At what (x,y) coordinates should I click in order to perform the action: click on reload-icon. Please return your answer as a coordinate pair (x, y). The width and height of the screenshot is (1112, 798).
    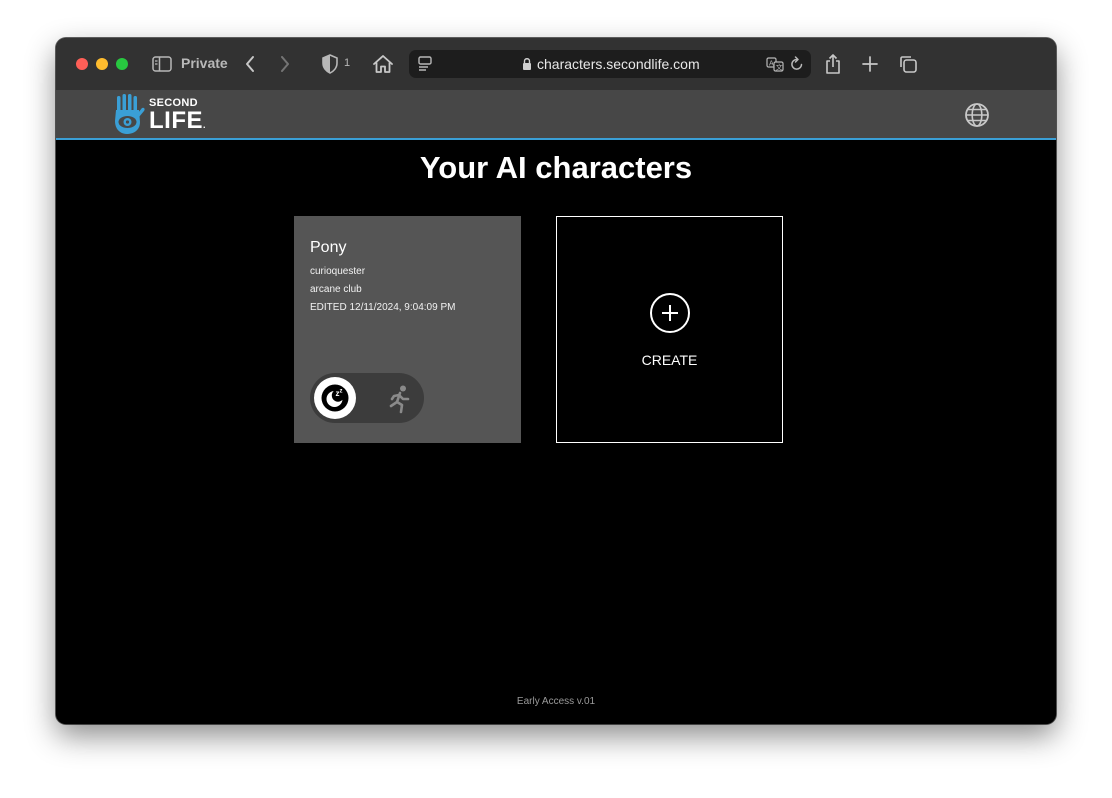
    Looking at the image, I should click on (797, 66).